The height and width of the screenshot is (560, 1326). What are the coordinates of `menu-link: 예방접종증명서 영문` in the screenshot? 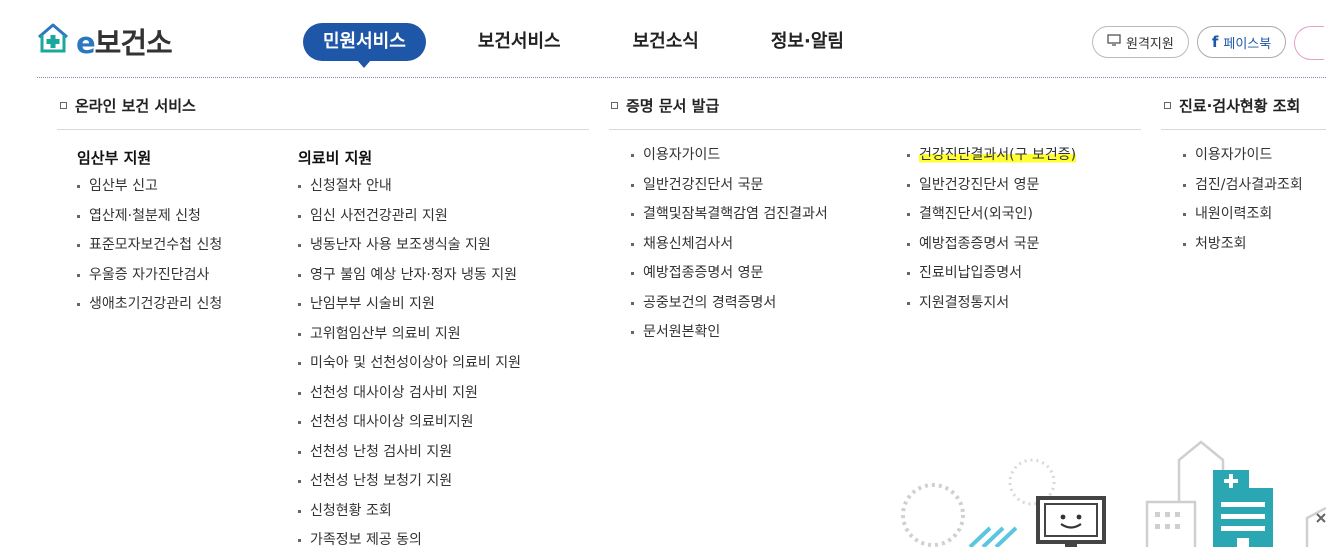 It's located at (729, 278).